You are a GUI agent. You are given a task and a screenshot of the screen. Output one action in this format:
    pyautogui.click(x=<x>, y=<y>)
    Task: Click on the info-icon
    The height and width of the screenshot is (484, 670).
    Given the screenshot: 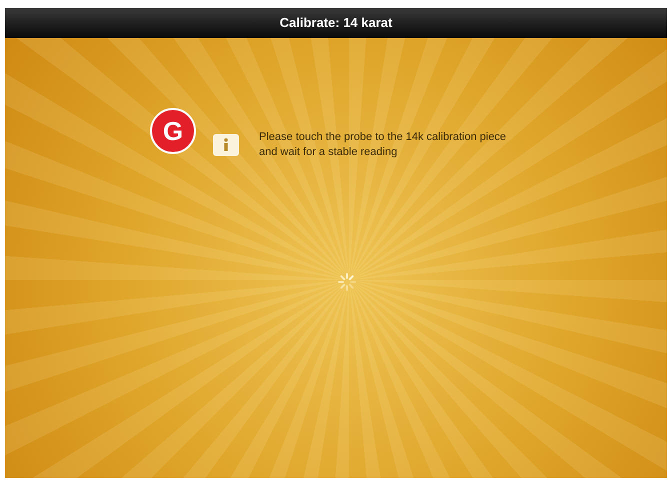 What is the action you would take?
    pyautogui.click(x=226, y=145)
    